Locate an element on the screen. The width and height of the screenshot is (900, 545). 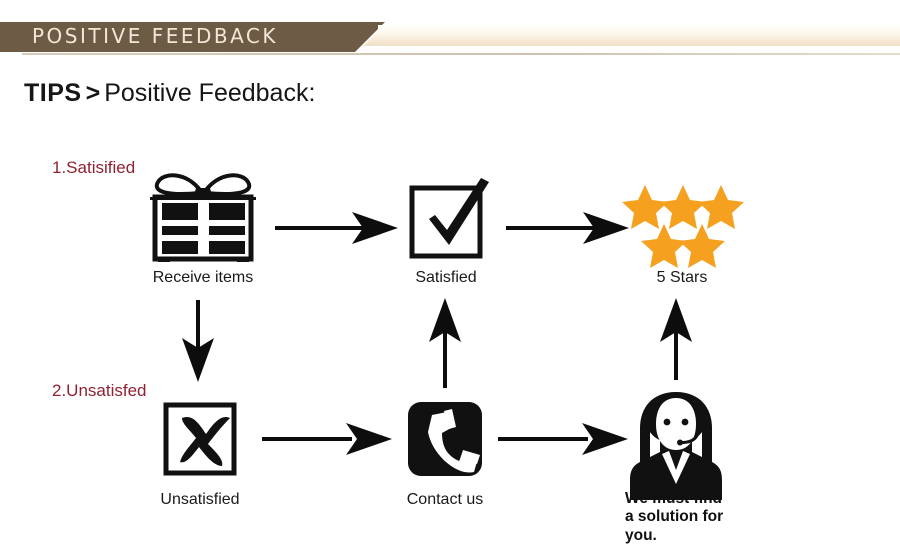
arrow-unsatisfied-to-contact is located at coordinates (327, 439).